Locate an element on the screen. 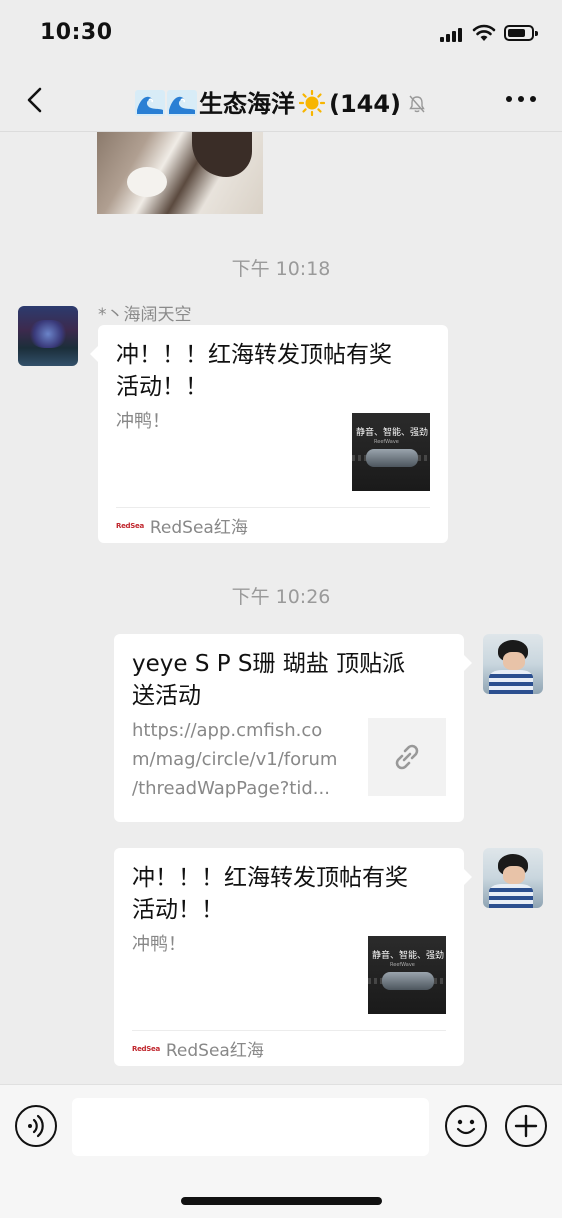 This screenshot has width=562, height=1218. chat-header: 生态海洋 (144) is located at coordinates (281, 101).